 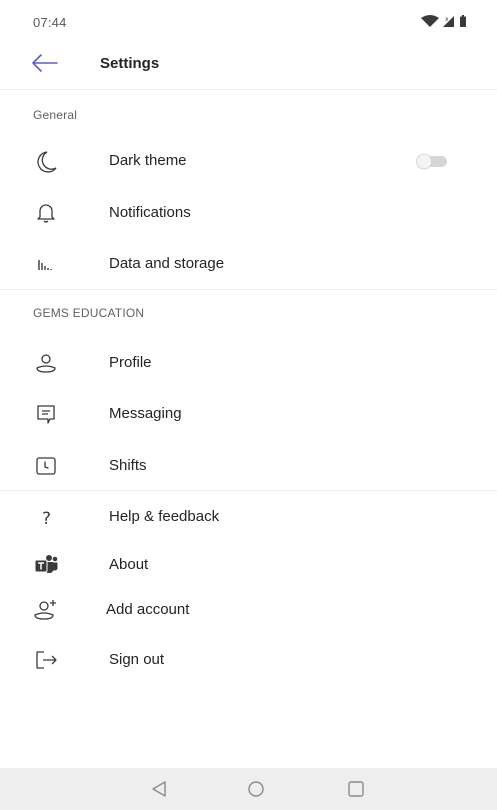 I want to click on svg-text: x, so click(x=447, y=19).